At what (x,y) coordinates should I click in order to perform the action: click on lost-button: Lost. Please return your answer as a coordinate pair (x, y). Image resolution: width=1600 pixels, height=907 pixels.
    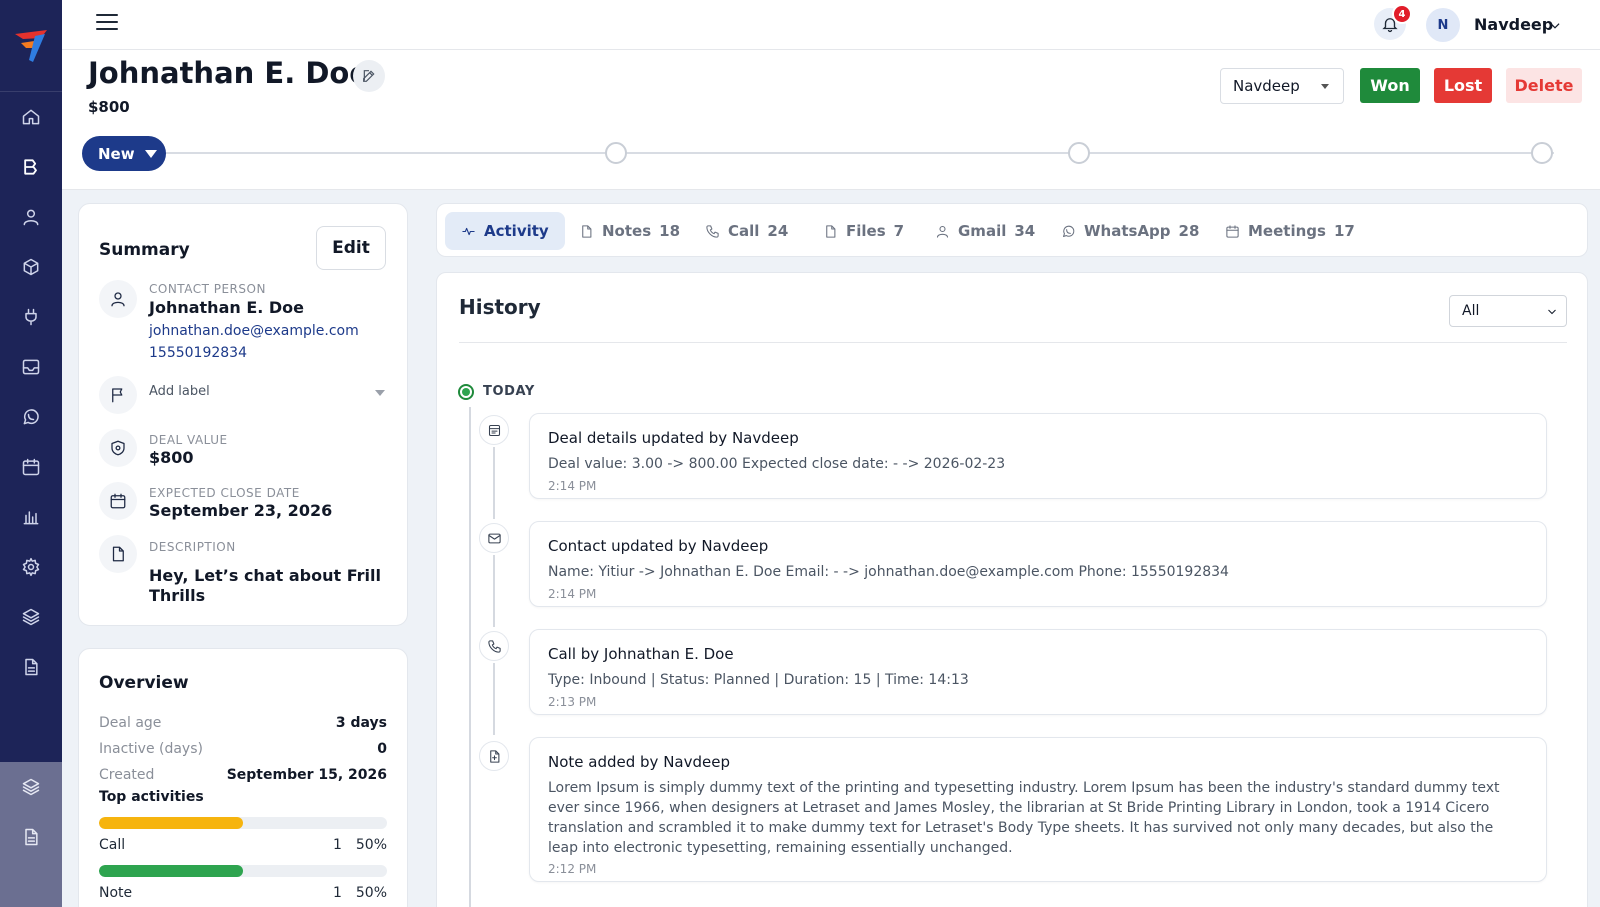
    Looking at the image, I should click on (1463, 85).